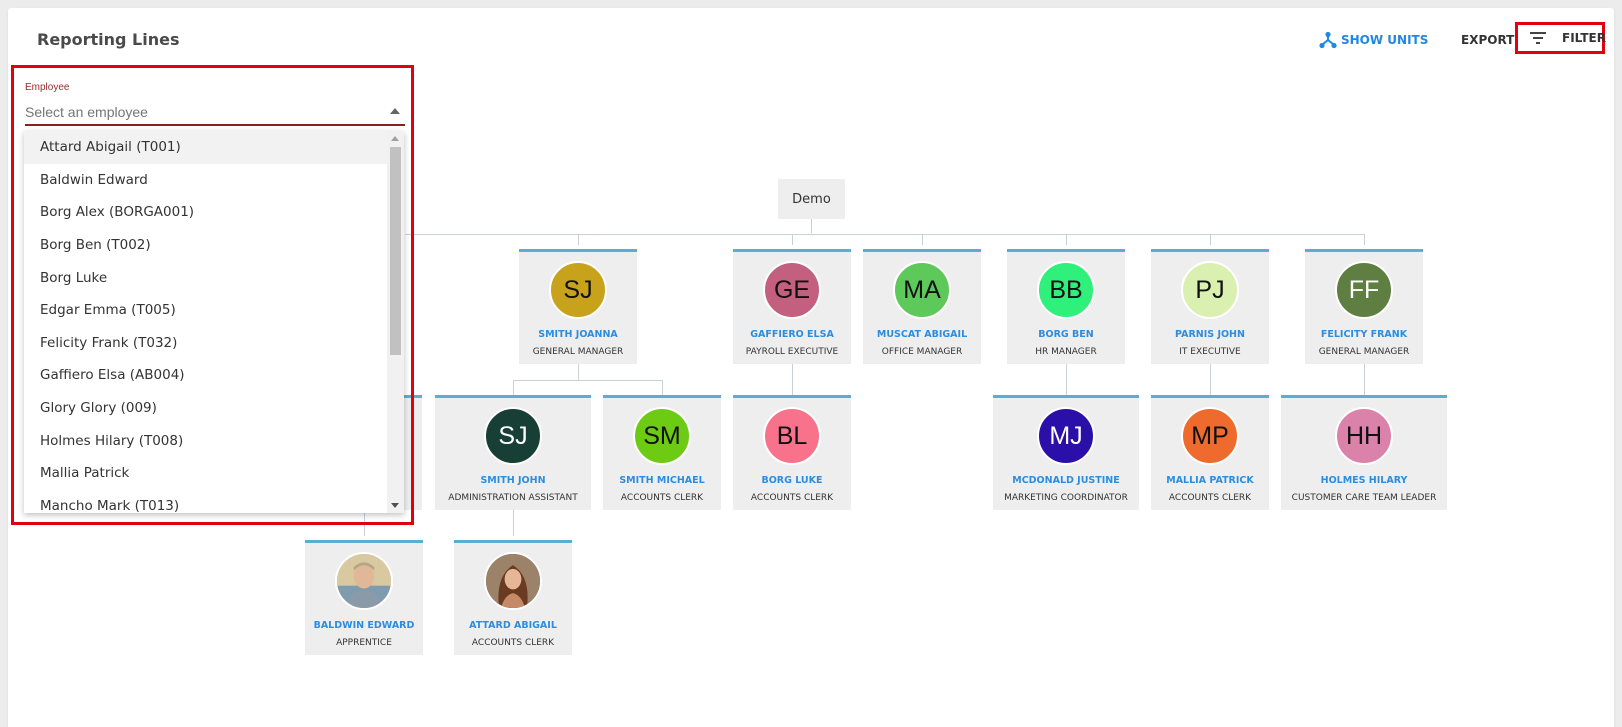 This screenshot has width=1622, height=727. Describe the element at coordinates (811, 199) in the screenshot. I see `org-root-node: Demo` at that location.